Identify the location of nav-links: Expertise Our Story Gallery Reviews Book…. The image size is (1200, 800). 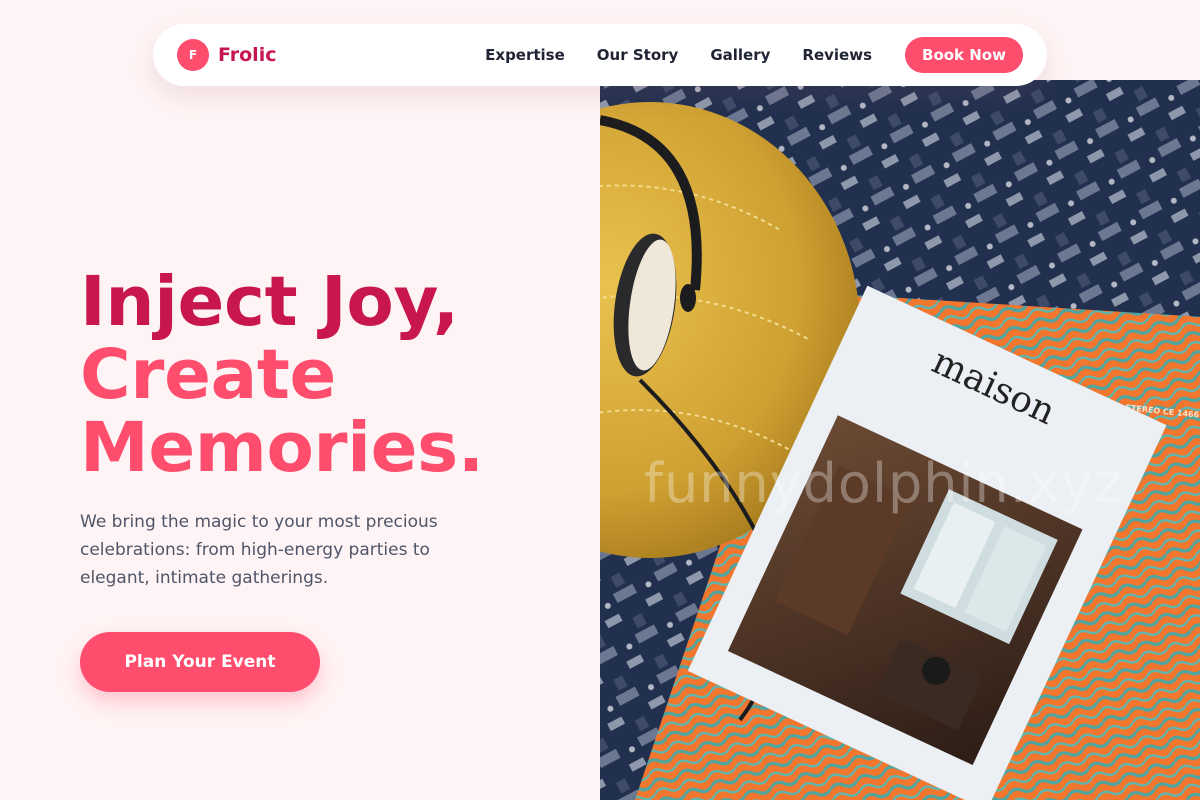
(754, 55).